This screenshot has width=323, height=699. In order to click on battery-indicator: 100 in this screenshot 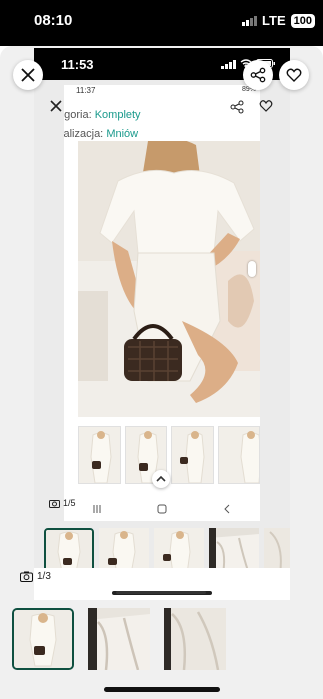, I will do `click(302, 20)`.